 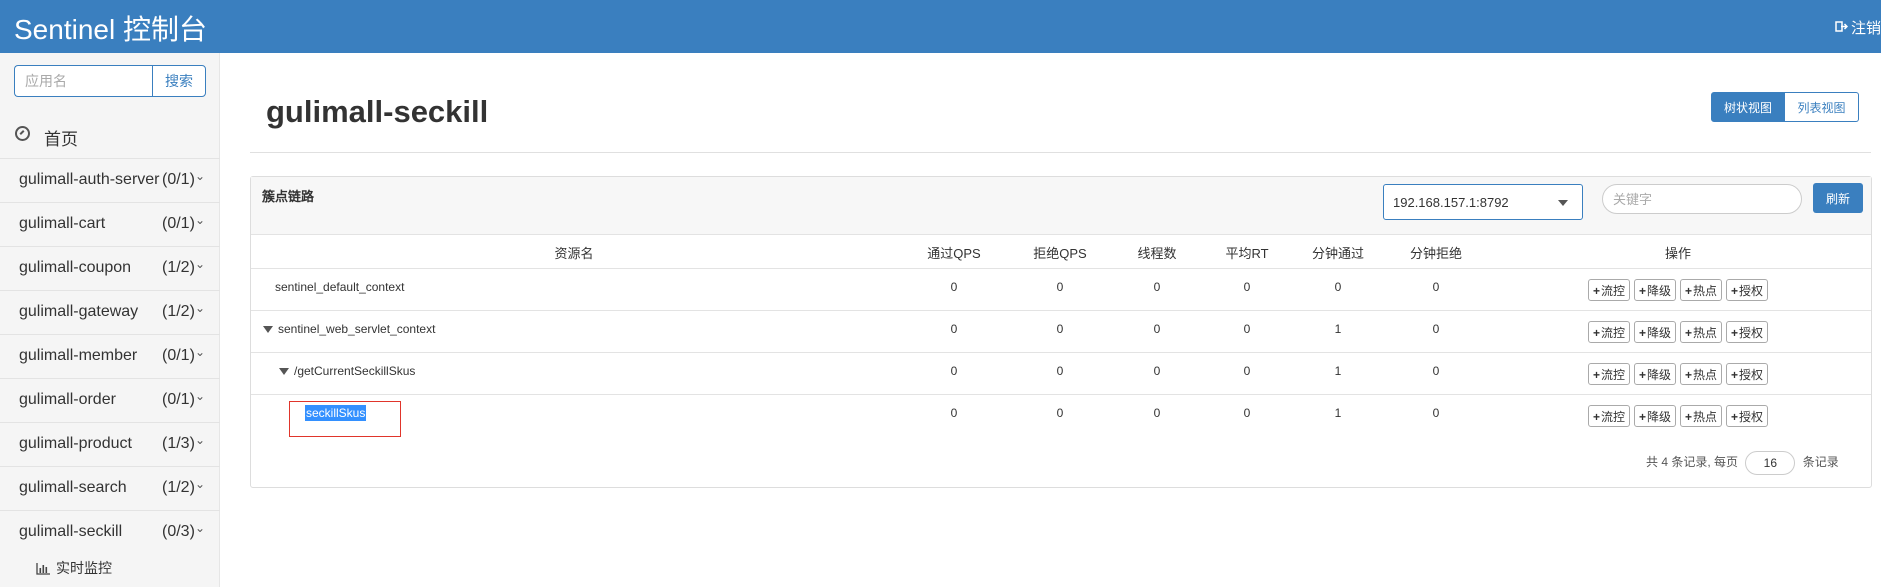 I want to click on dashboard-icon, so click(x=22, y=133).